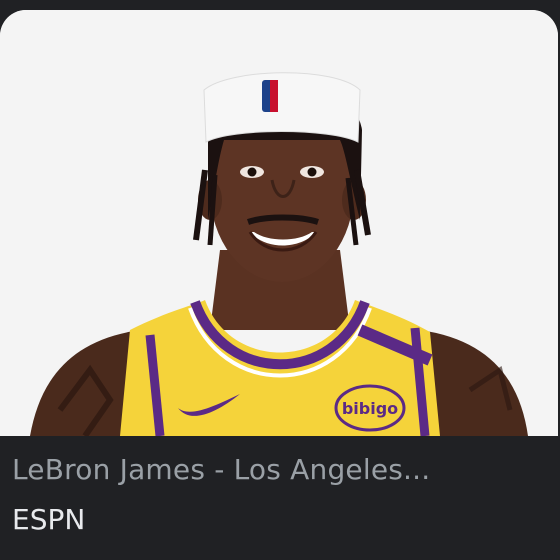  I want to click on jersey-sponsor-text: bibigo, so click(370, 408).